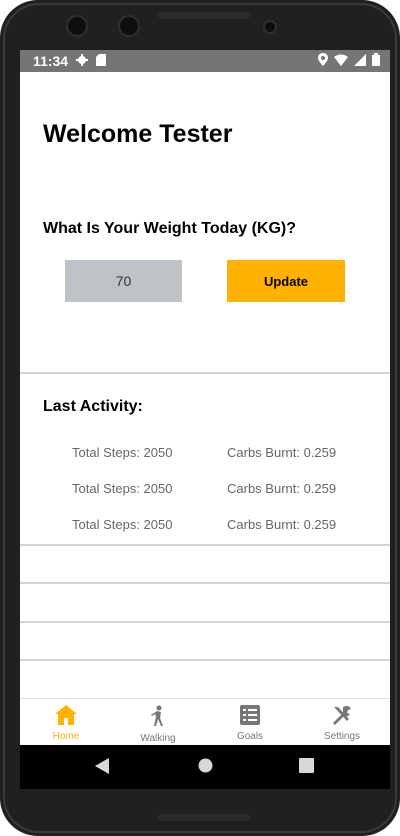  I want to click on nav-walking: Walking, so click(158, 722).